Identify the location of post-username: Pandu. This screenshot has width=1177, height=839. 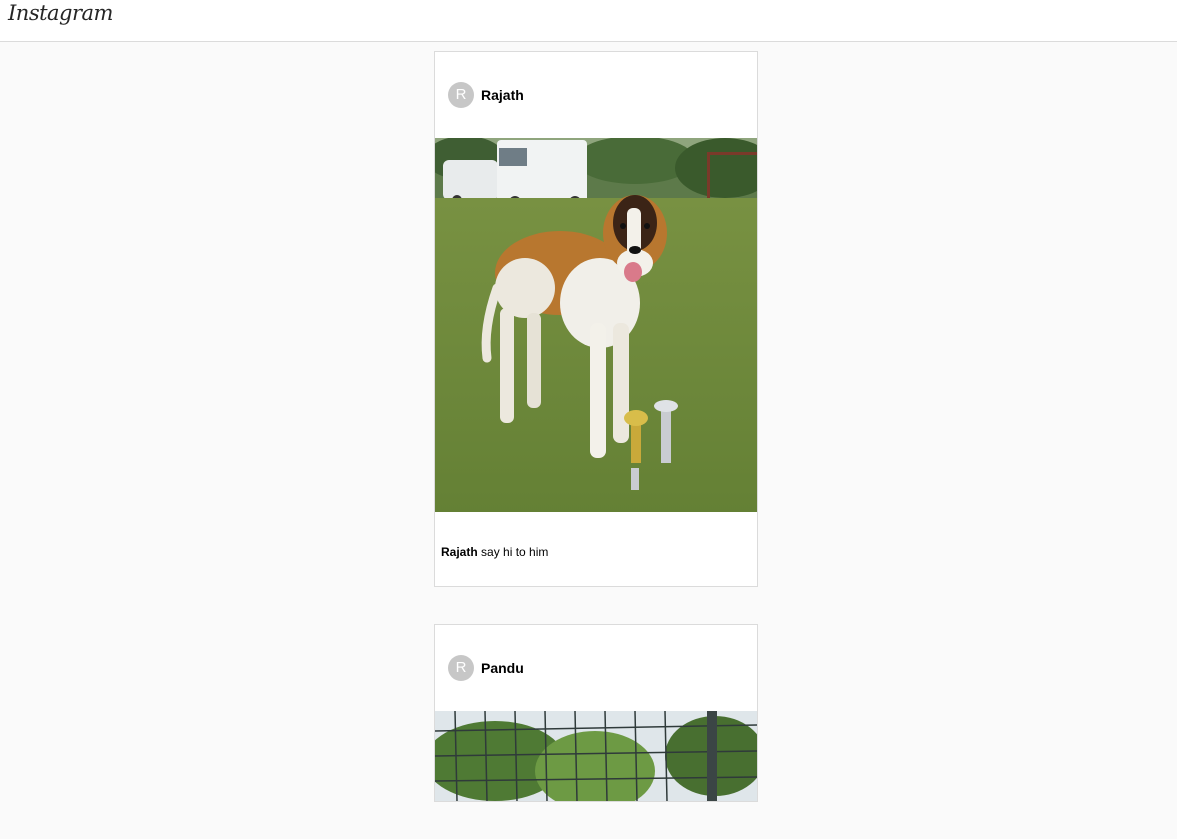
(502, 668).